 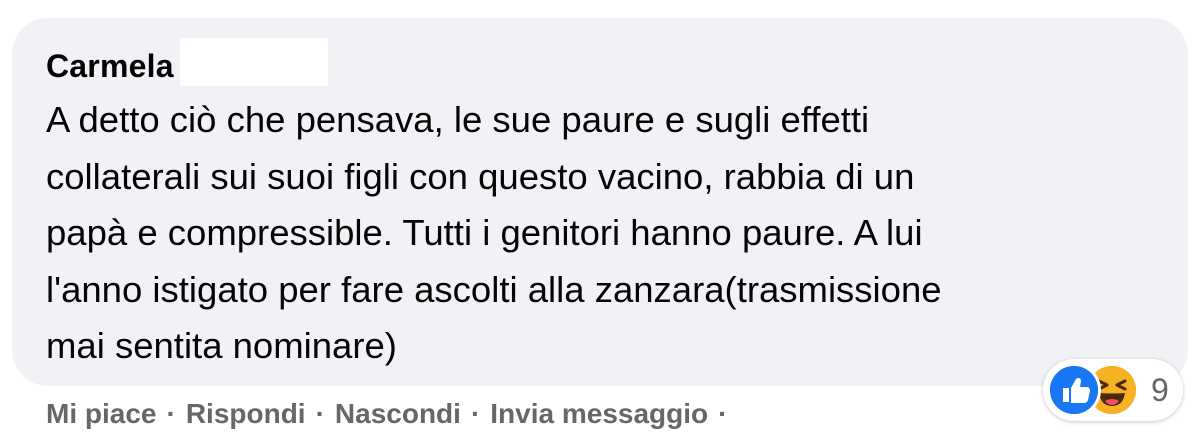 I want to click on hide-button: Nascondi, so click(x=398, y=414).